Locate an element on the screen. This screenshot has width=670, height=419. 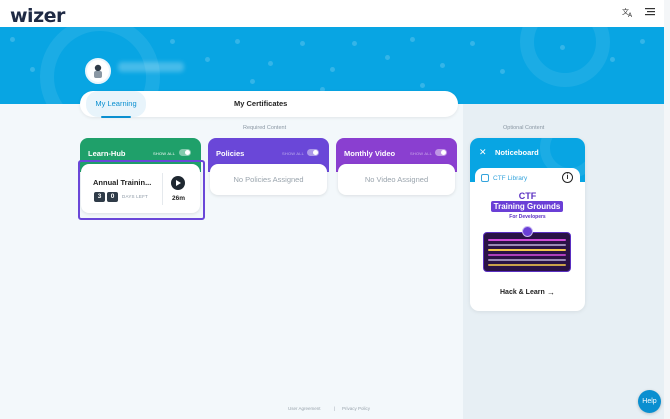
tab-my-learning: My Learning is located at coordinates (116, 104).